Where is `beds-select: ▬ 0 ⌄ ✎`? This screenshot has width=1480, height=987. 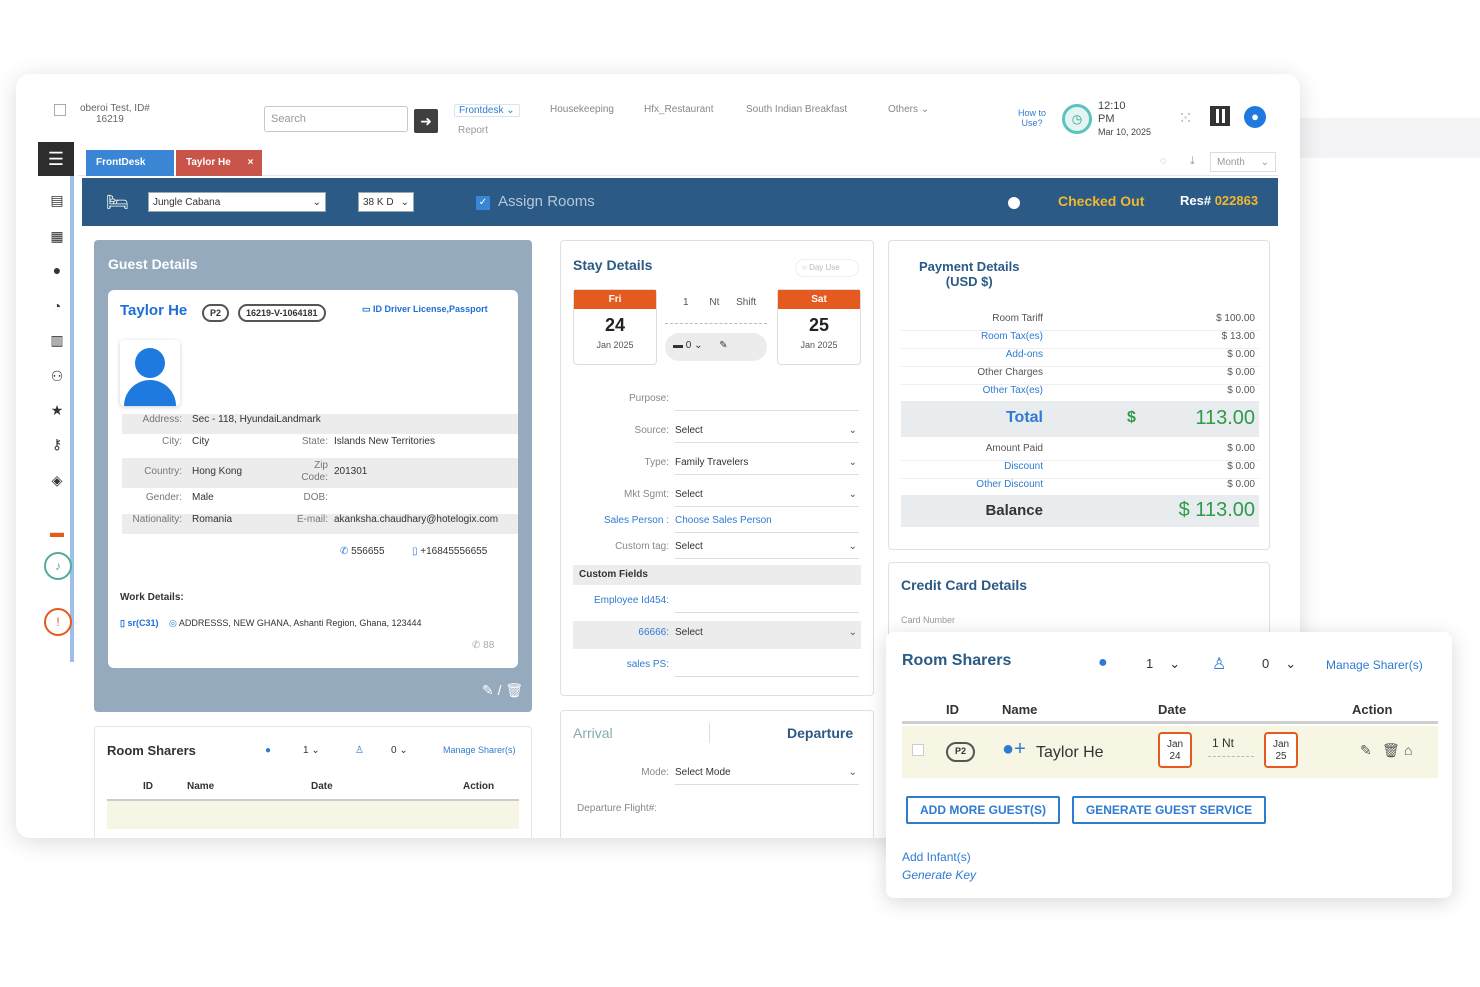 beds-select: ▬ 0 ⌄ ✎ is located at coordinates (716, 347).